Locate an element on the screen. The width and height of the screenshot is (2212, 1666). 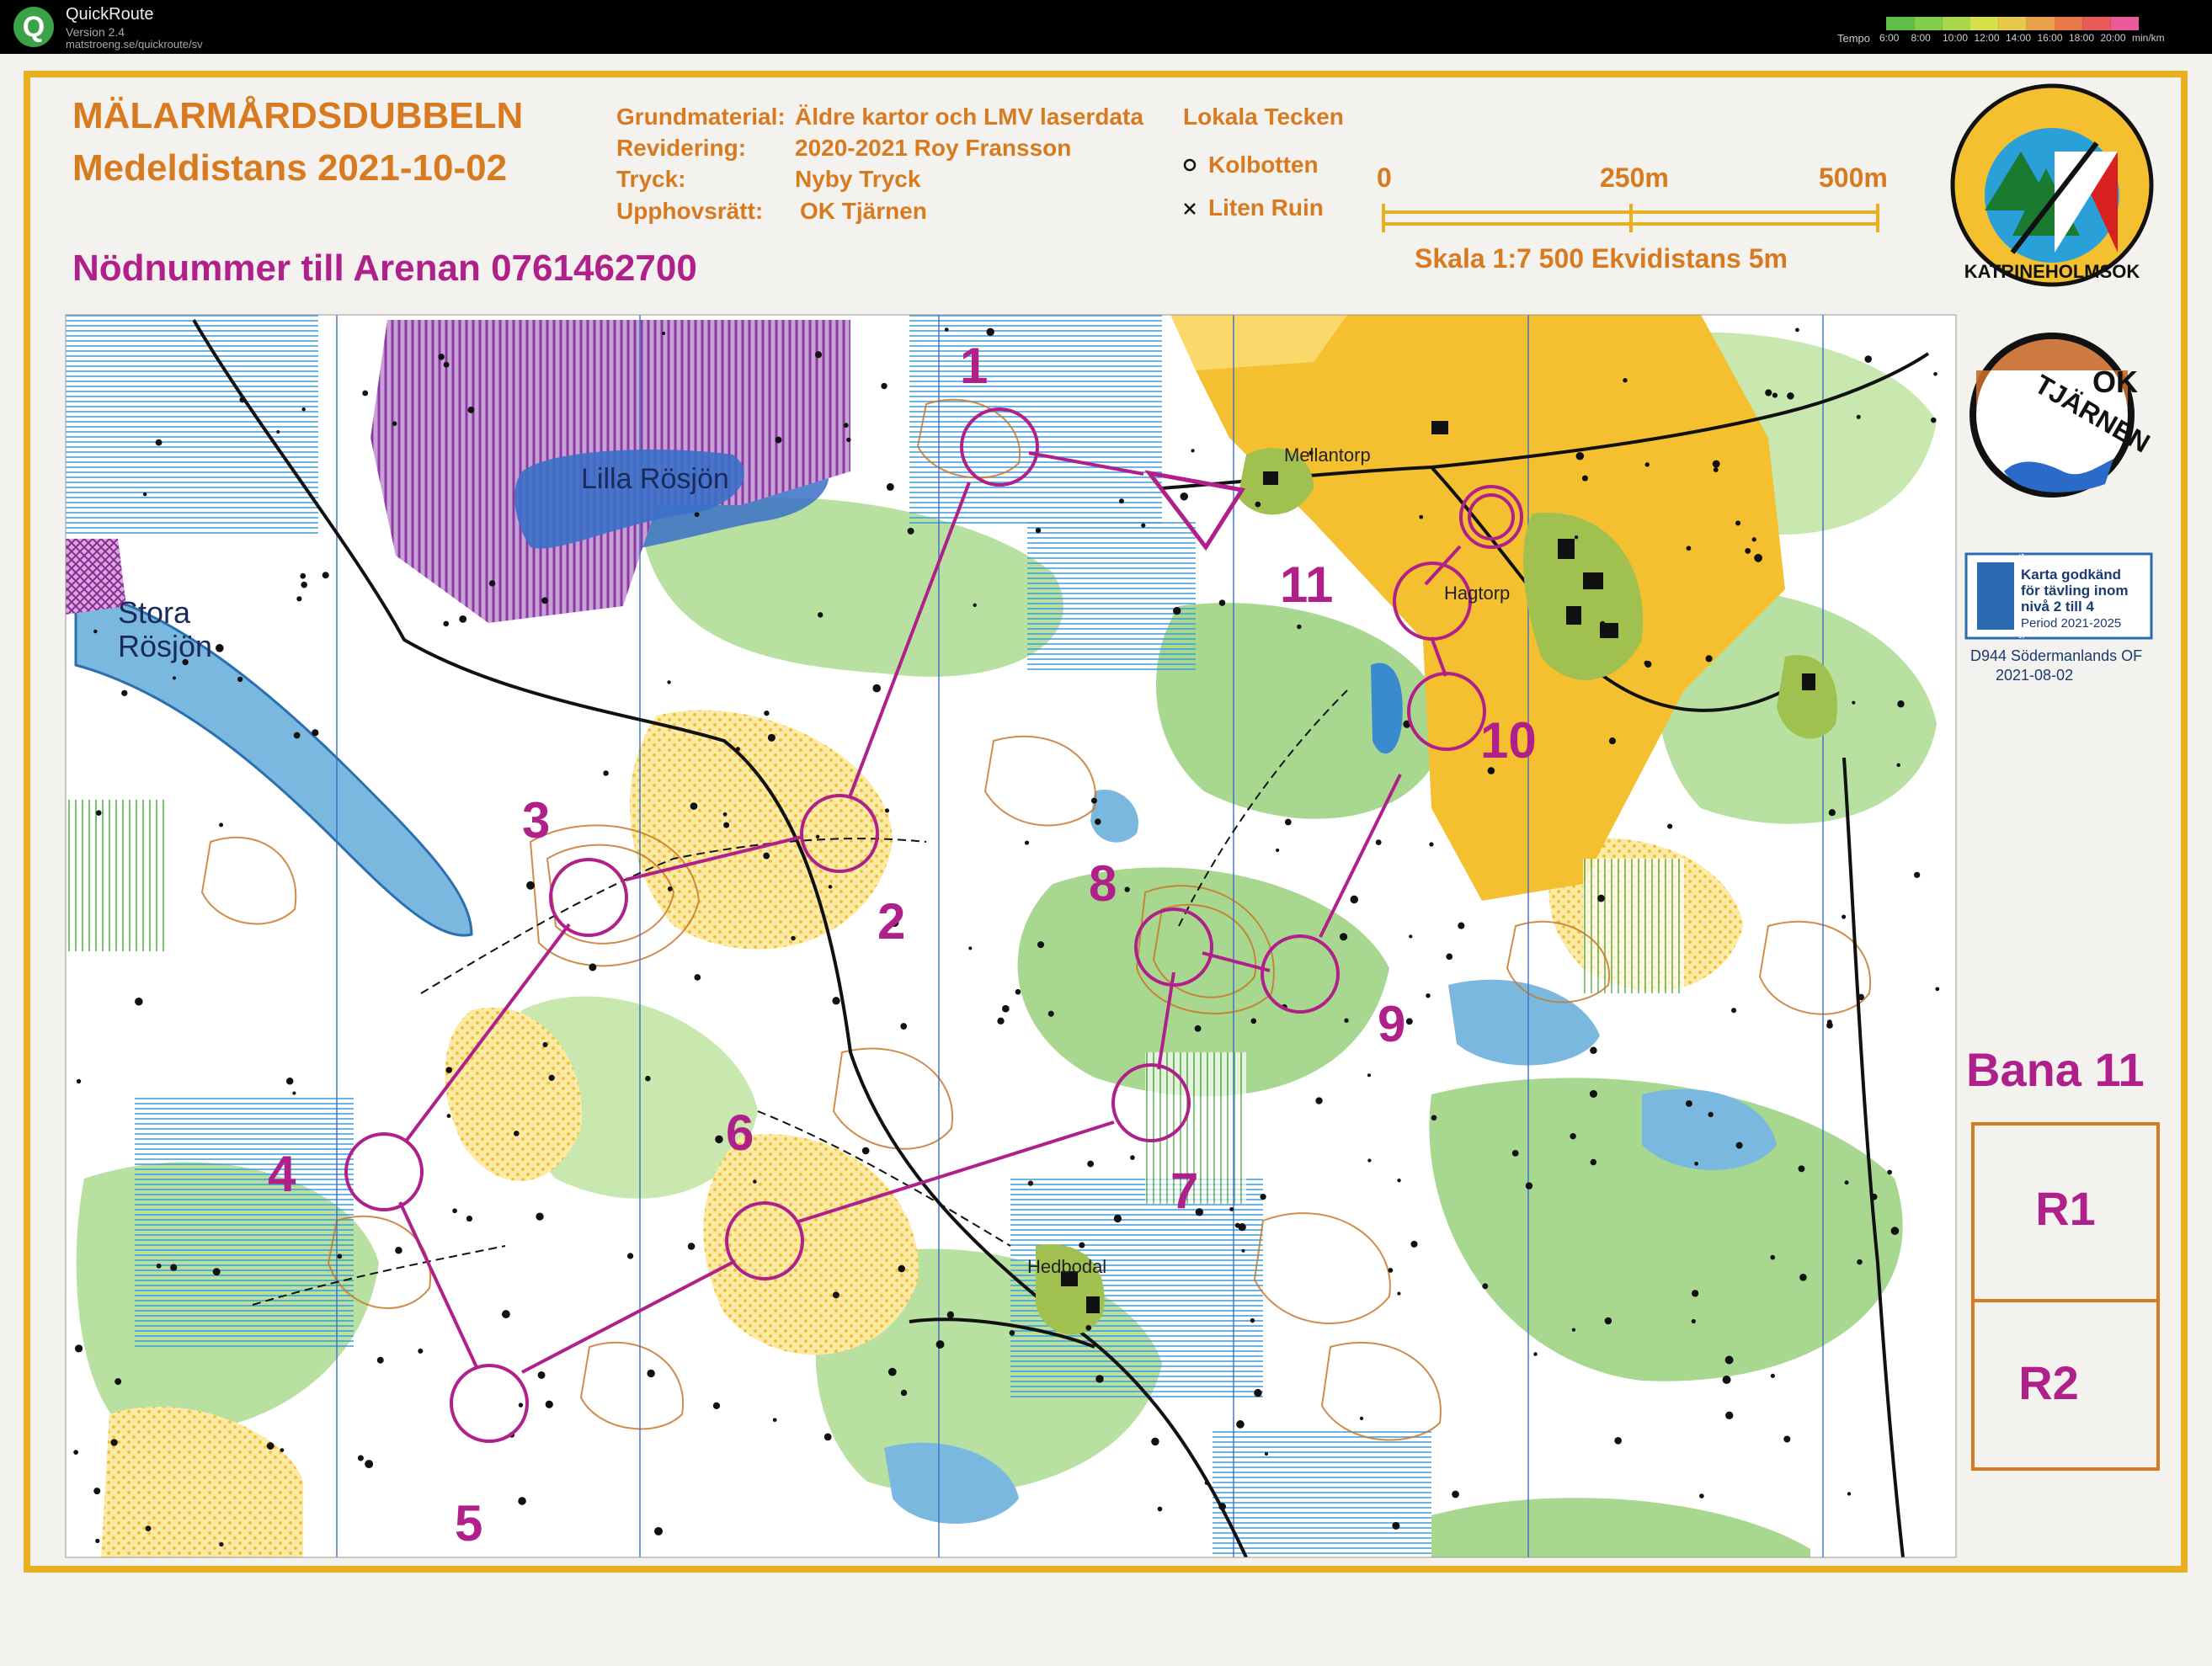
sanction-line-2: för tävling inom is located at coordinates (2075, 591).